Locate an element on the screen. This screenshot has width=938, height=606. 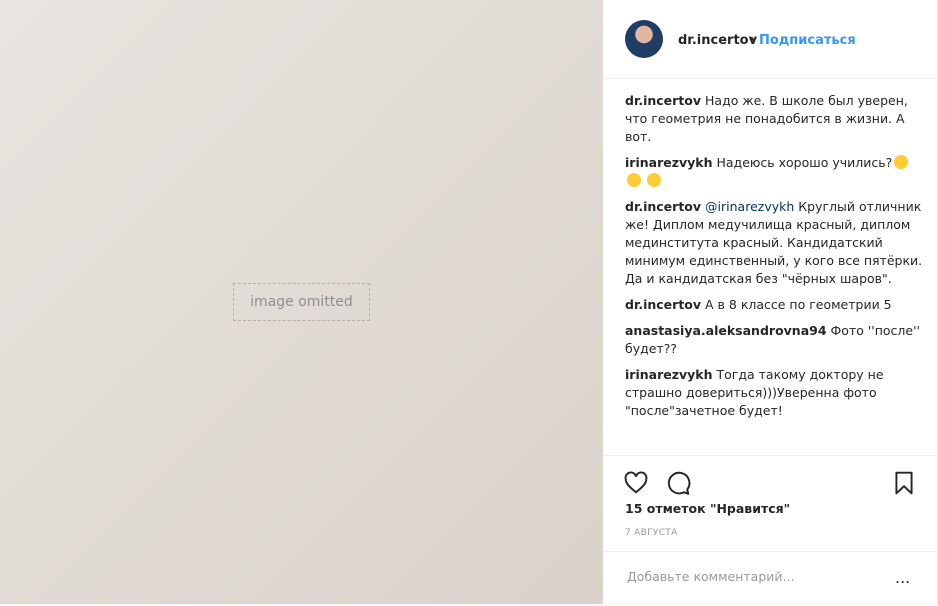
comment-text: Надеюсь хорошо учились? is located at coordinates (804, 162).